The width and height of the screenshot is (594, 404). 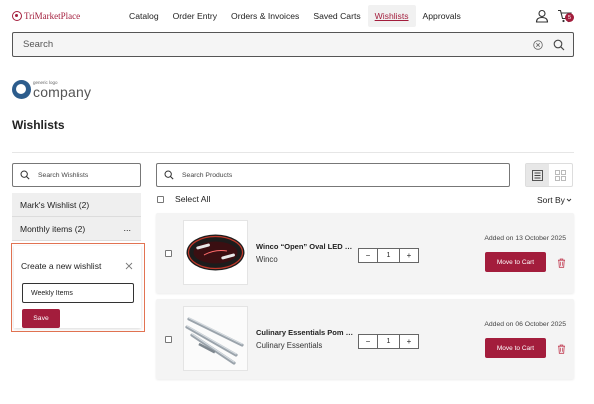 What do you see at coordinates (538, 44) in the screenshot?
I see `clear-icon` at bounding box center [538, 44].